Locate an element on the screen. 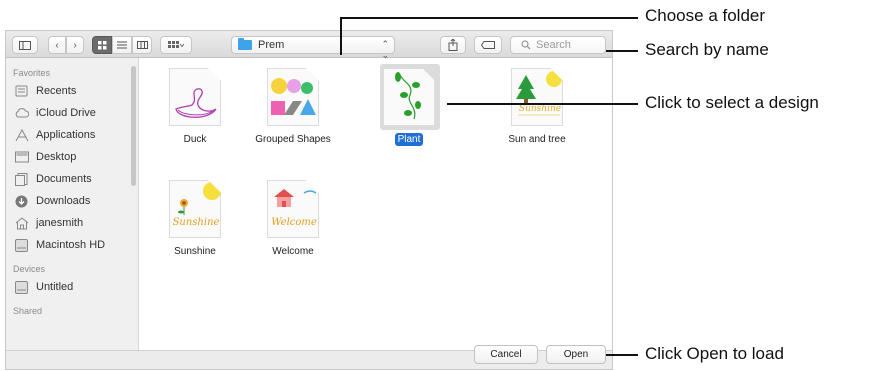 The width and height of the screenshot is (878, 371). open-button-label: Open is located at coordinates (576, 354).